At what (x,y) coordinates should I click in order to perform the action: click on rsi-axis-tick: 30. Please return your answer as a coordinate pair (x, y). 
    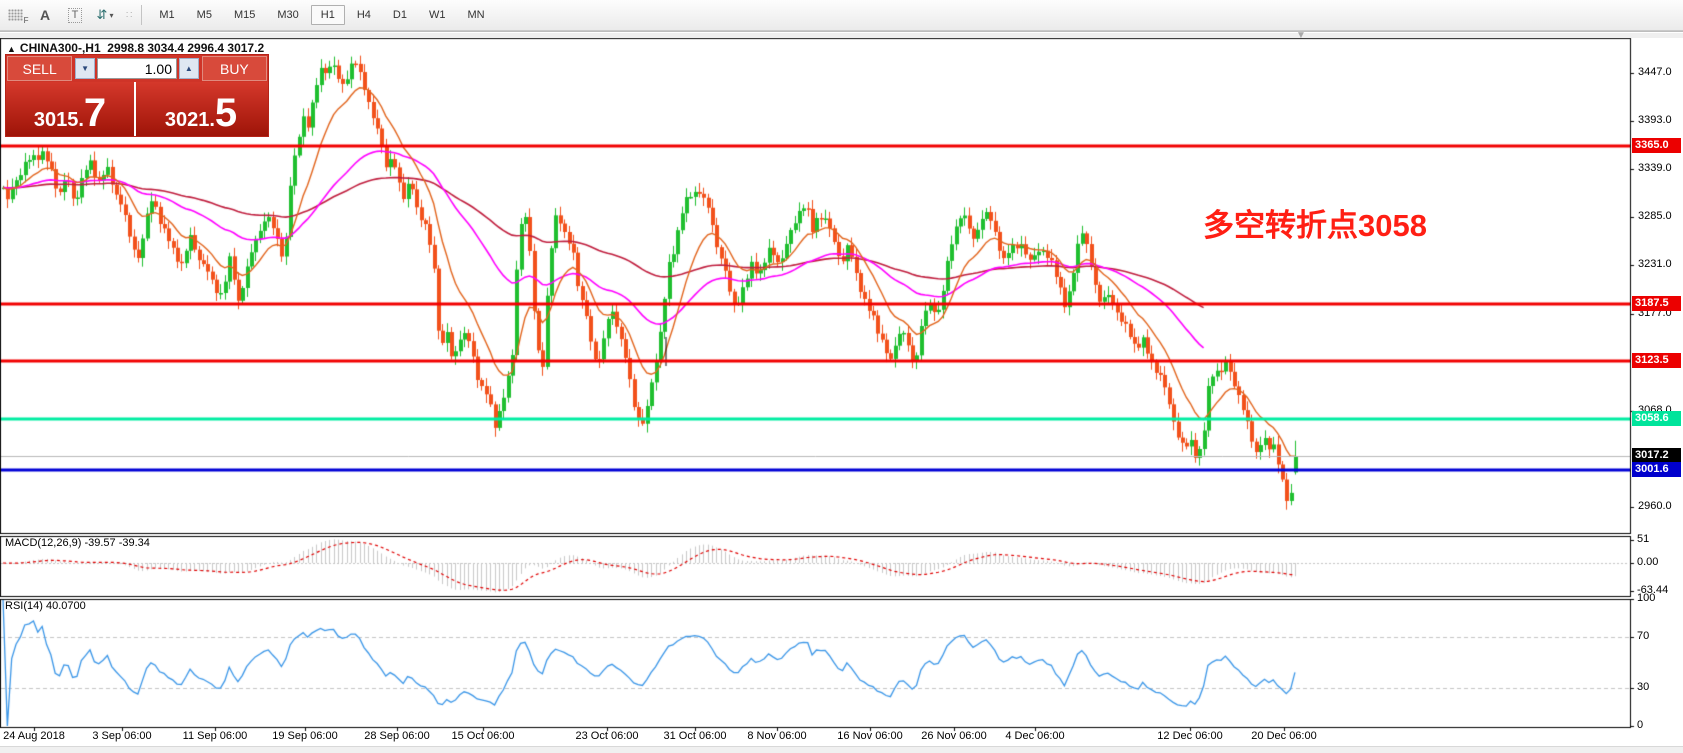
    Looking at the image, I should click on (1643, 687).